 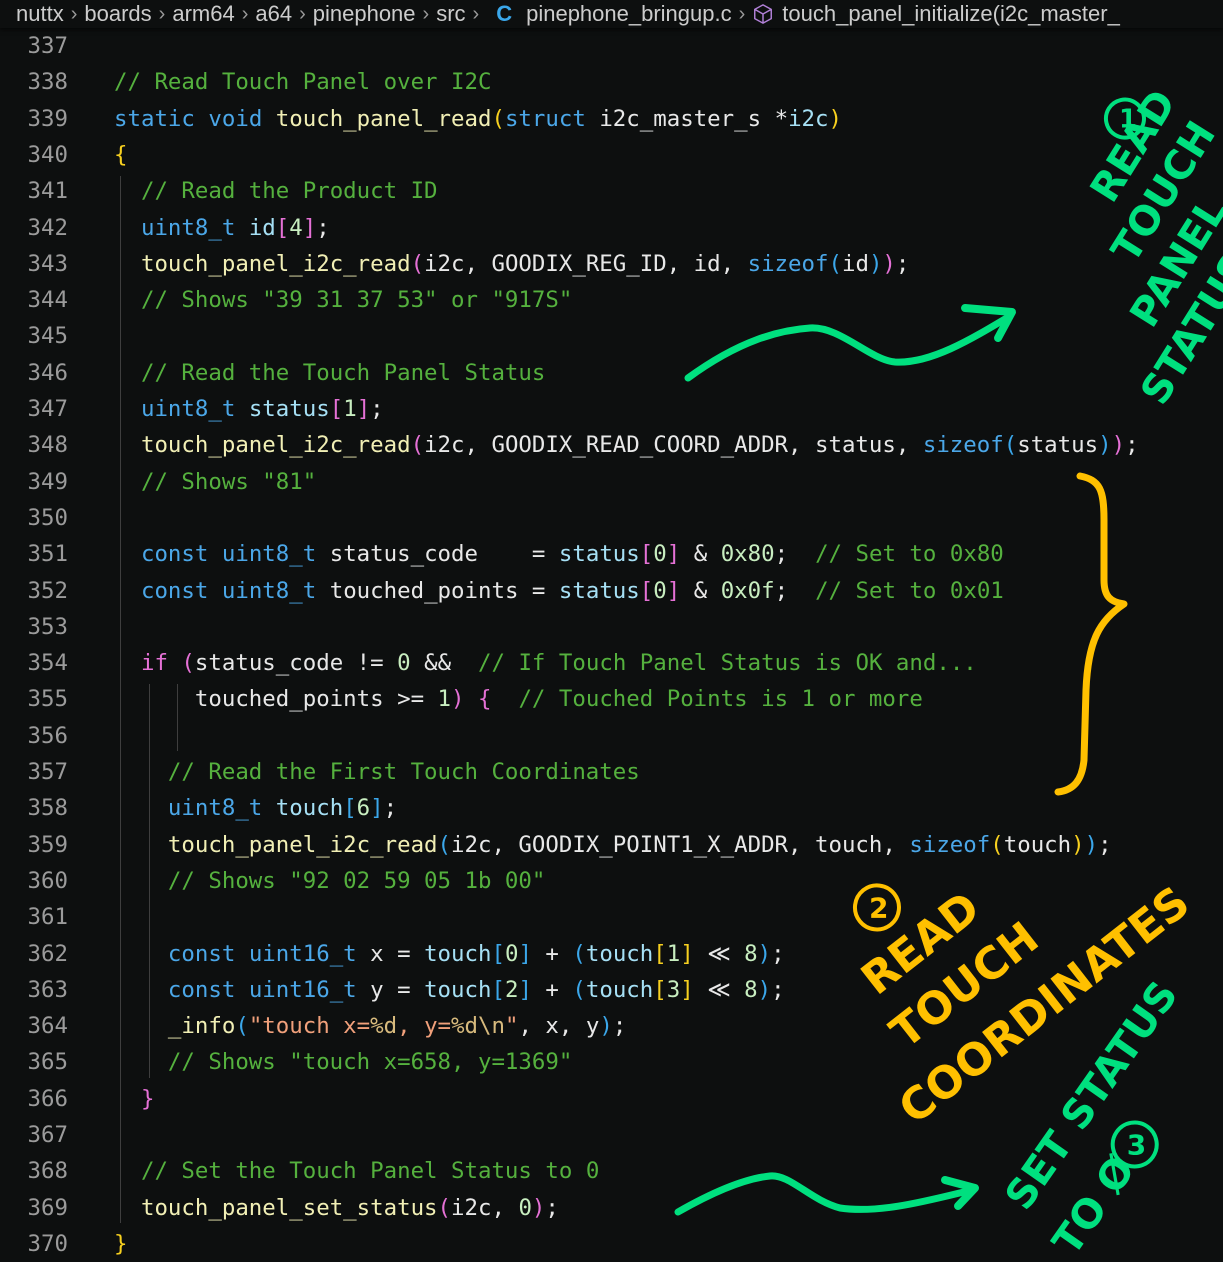 What do you see at coordinates (364, 14) in the screenshot?
I see `breadcrumb-item-pinephone: pinephone` at bounding box center [364, 14].